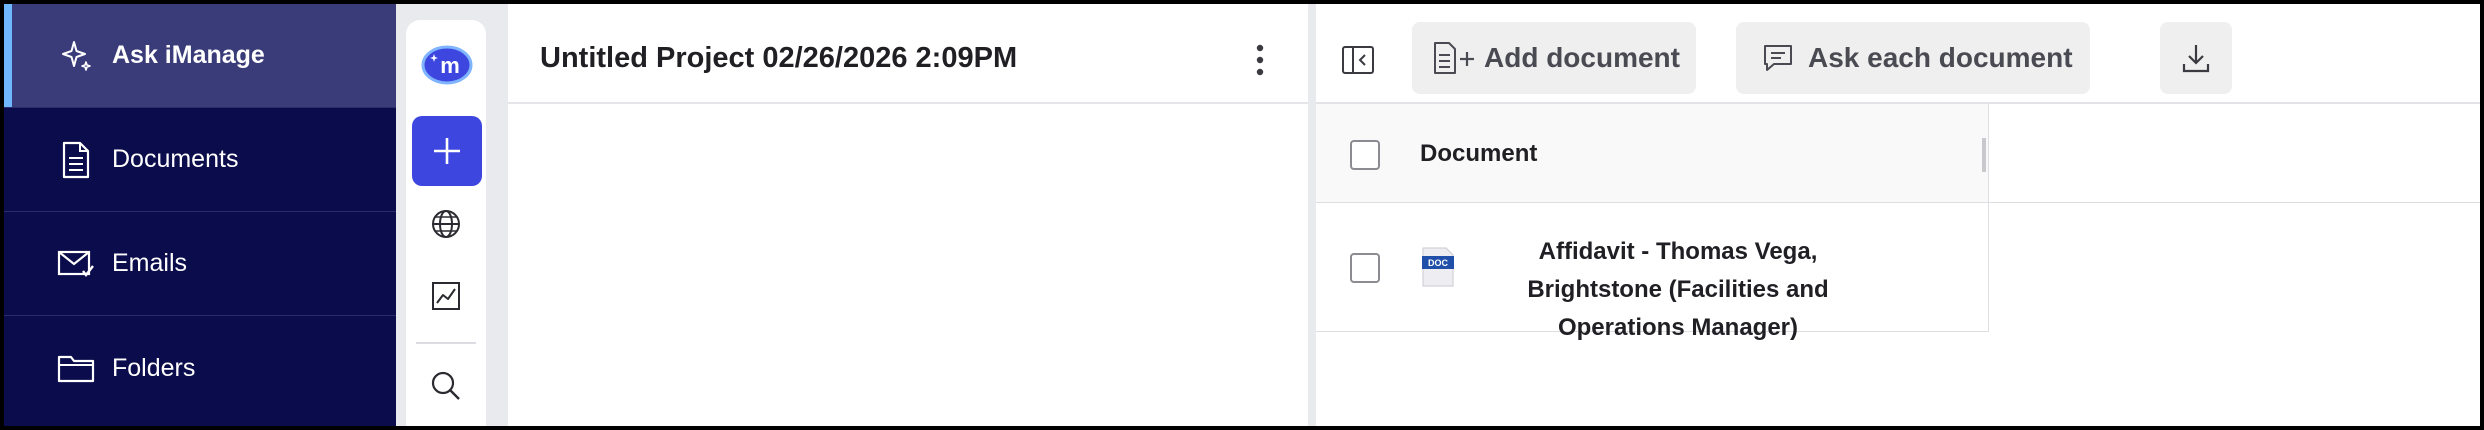 The image size is (2484, 430). What do you see at coordinates (446, 386) in the screenshot?
I see `search-icon` at bounding box center [446, 386].